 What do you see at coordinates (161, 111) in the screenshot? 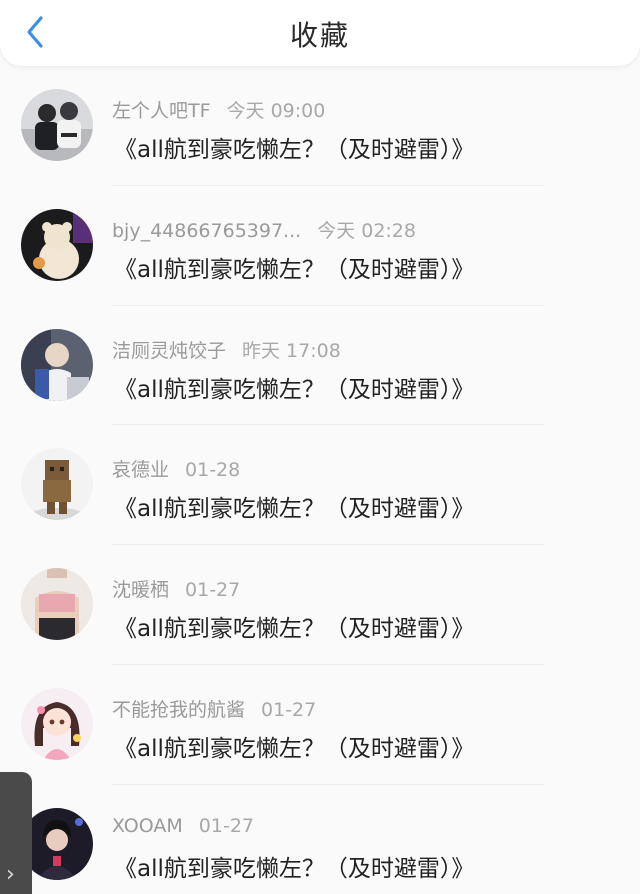
I see `username: 左个人吧TF` at bounding box center [161, 111].